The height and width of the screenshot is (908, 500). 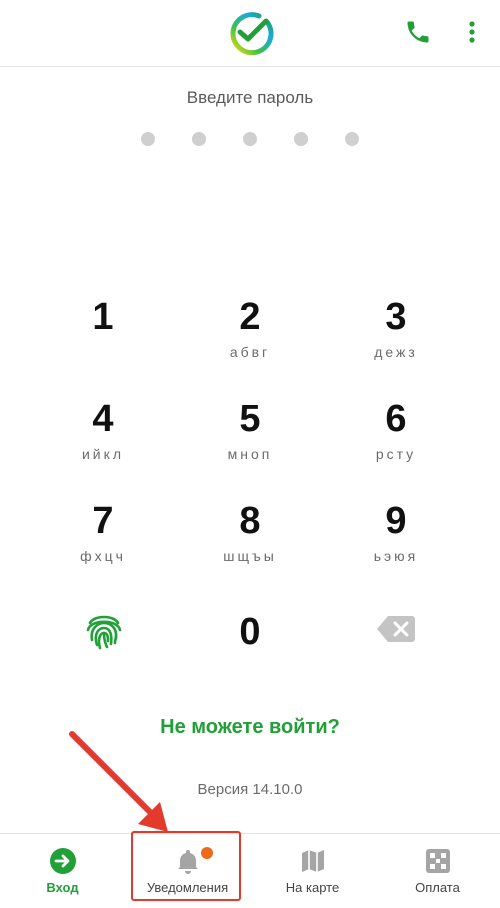 What do you see at coordinates (250, 454) in the screenshot?
I see `key-letters: мноп` at bounding box center [250, 454].